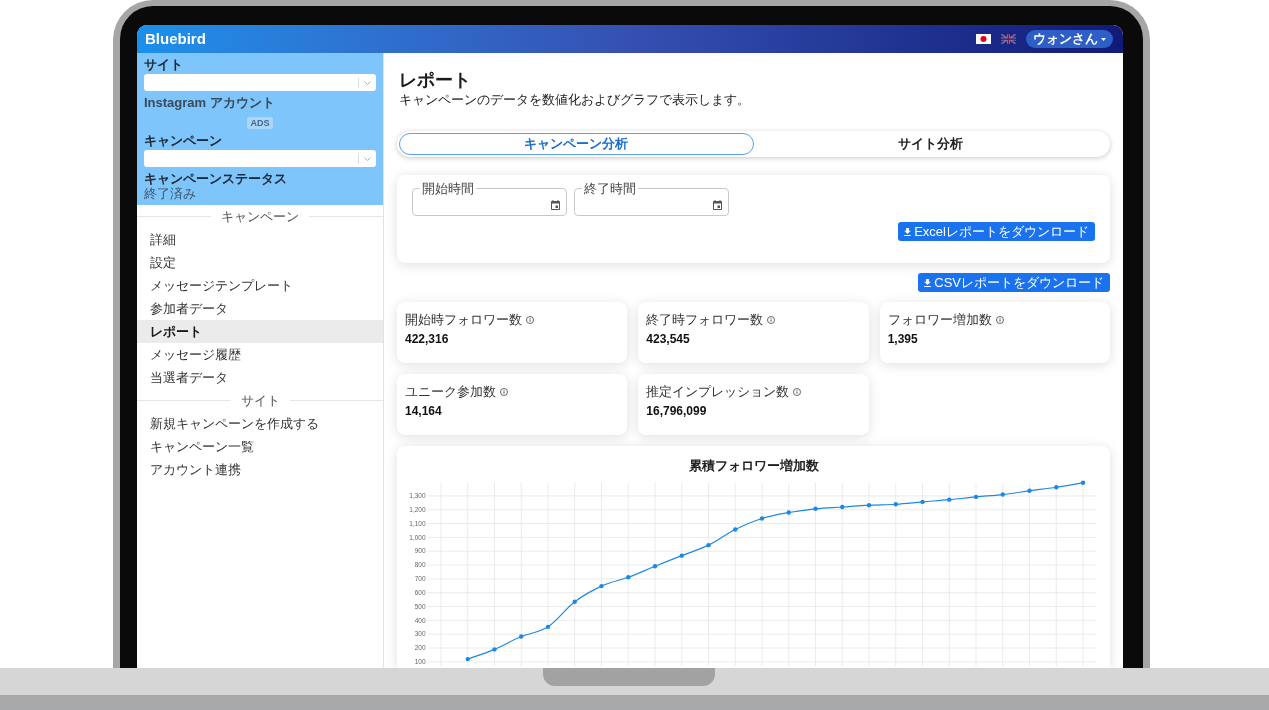 The image size is (1269, 710). What do you see at coordinates (677, 411) in the screenshot?
I see `stat-value: 16,796,099` at bounding box center [677, 411].